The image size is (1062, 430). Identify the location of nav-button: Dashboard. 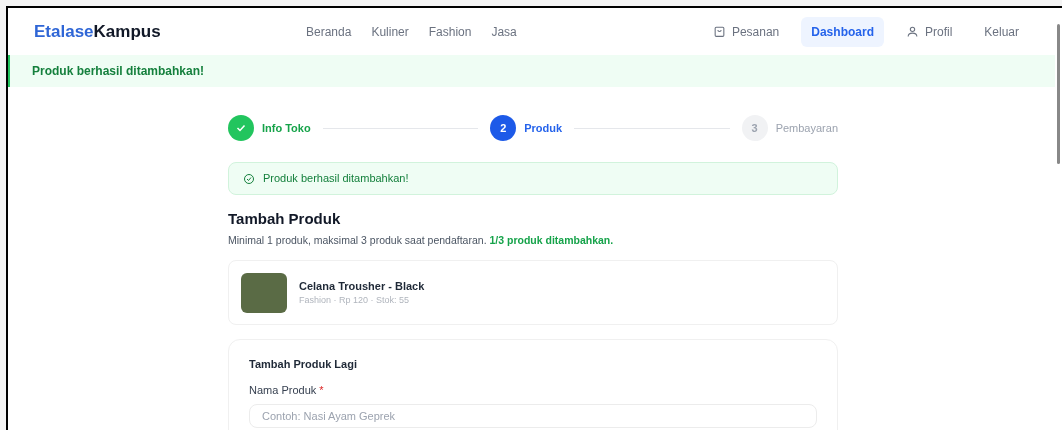
(842, 31).